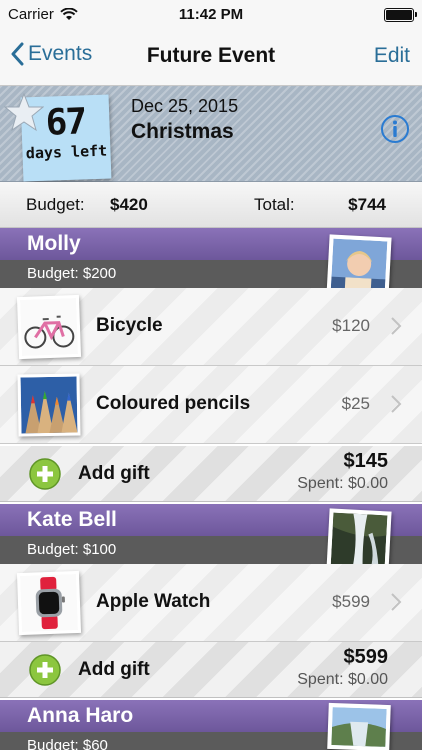  What do you see at coordinates (49, 405) in the screenshot?
I see `pencils-photo` at bounding box center [49, 405].